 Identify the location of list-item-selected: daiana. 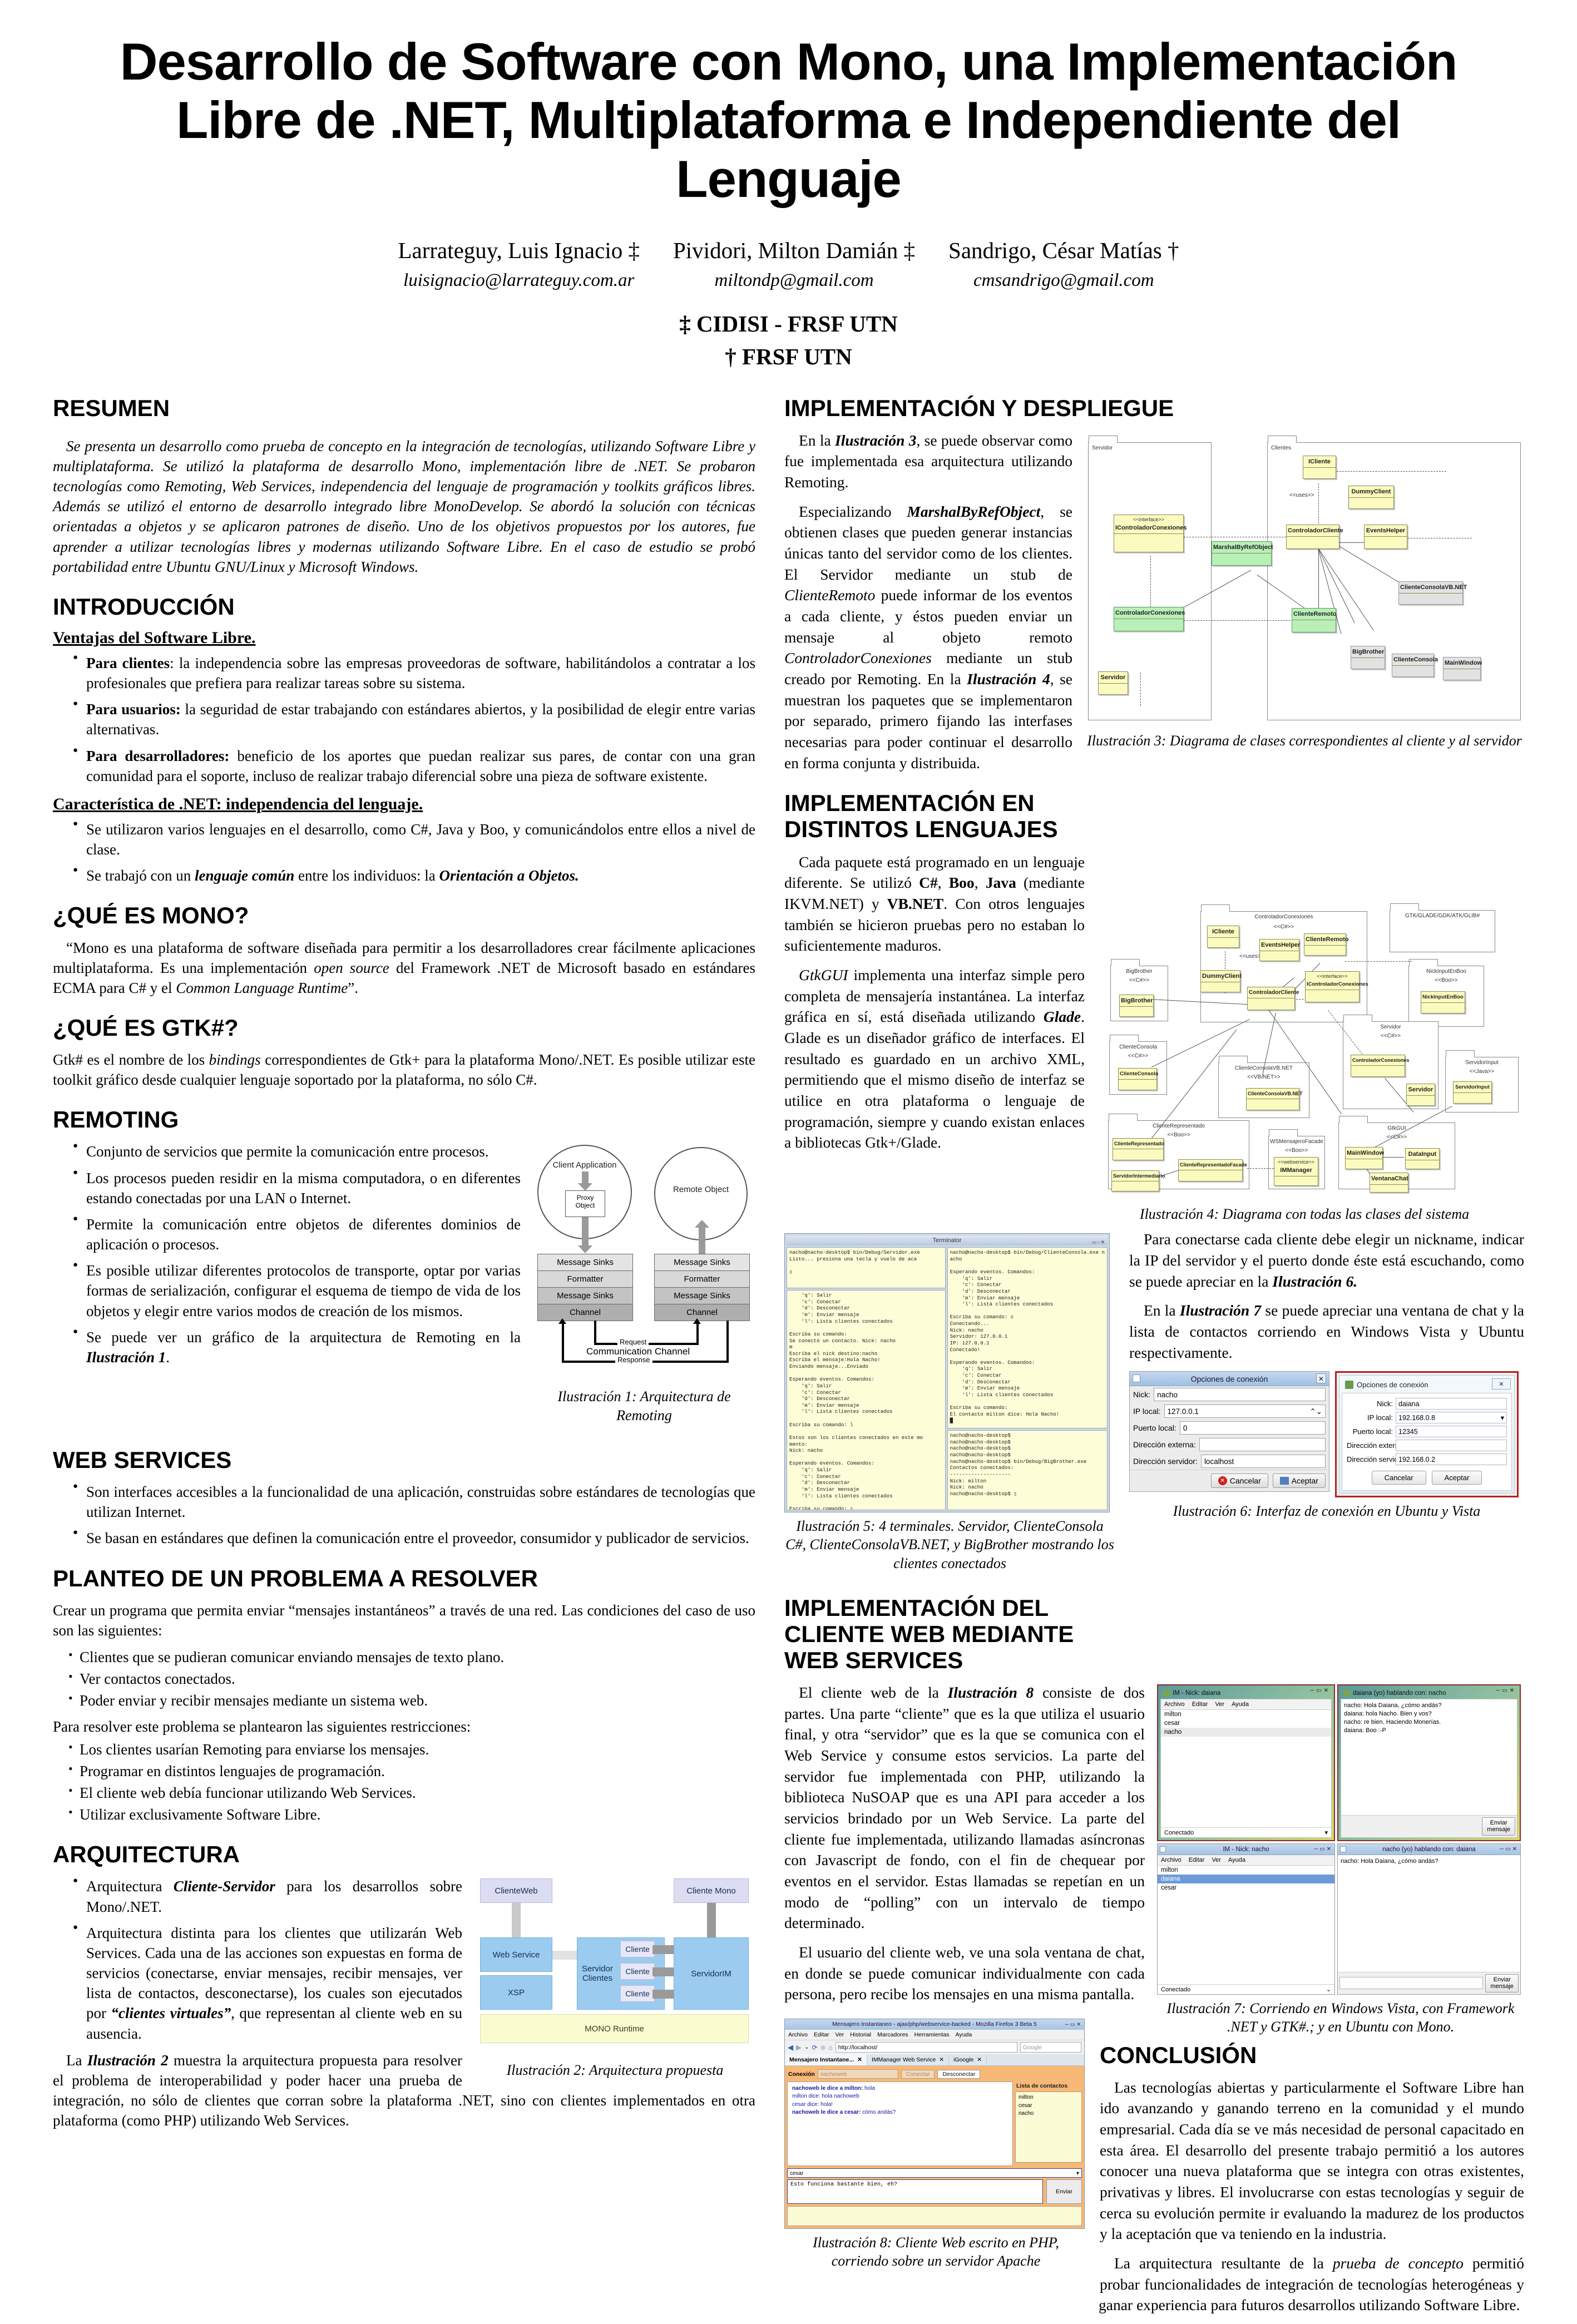
(1246, 1879).